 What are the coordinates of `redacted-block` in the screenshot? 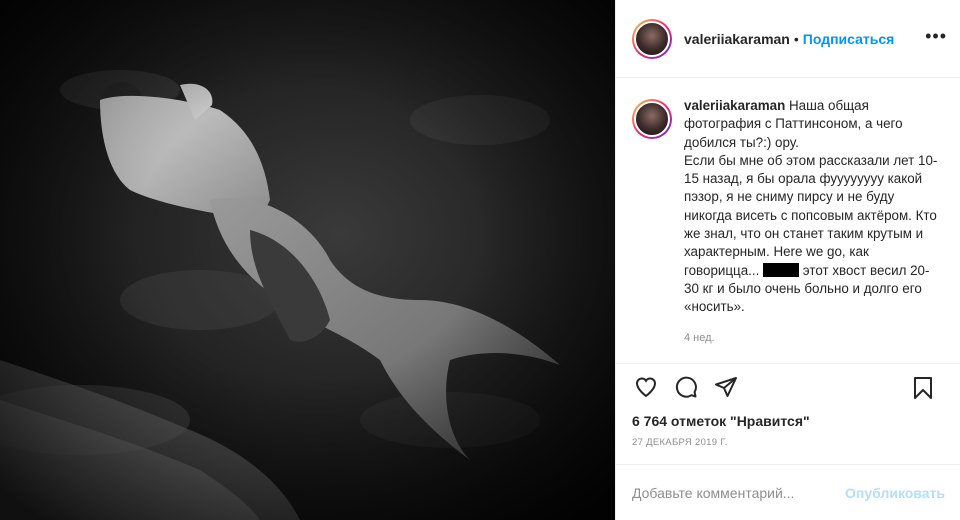 It's located at (781, 269).